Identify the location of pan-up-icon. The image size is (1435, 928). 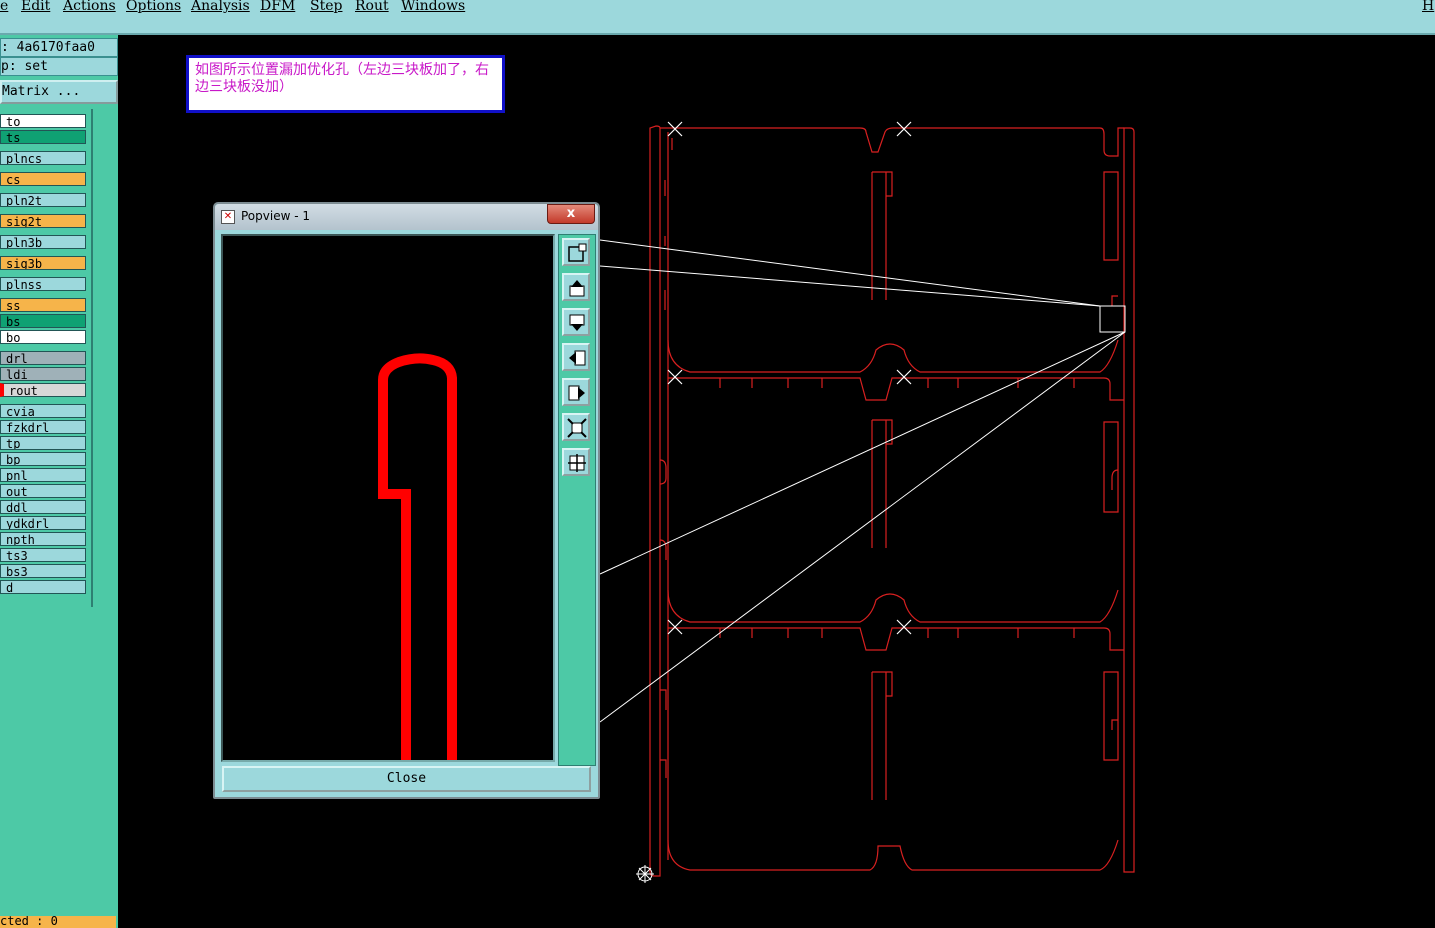
(577, 288).